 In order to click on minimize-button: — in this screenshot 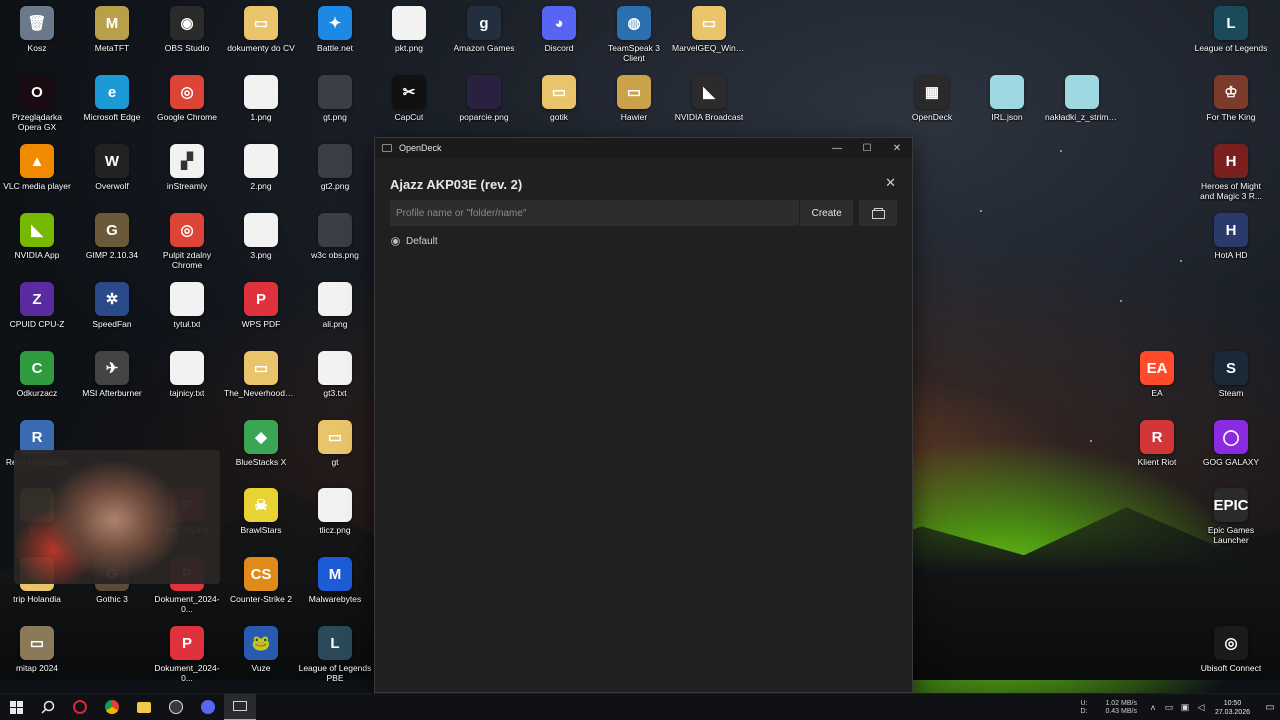, I will do `click(837, 148)`.